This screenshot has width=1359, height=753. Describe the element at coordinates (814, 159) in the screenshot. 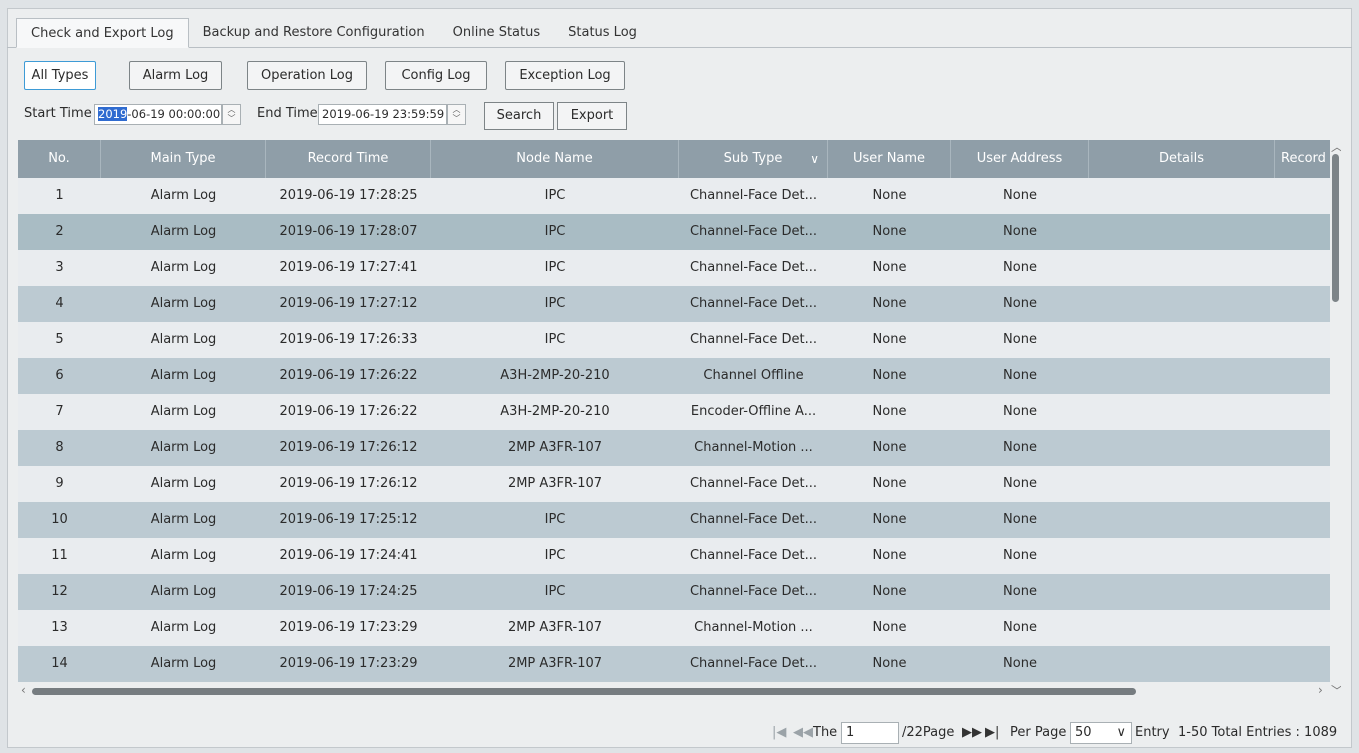

I see `chevron-down-icon: ∨` at that location.